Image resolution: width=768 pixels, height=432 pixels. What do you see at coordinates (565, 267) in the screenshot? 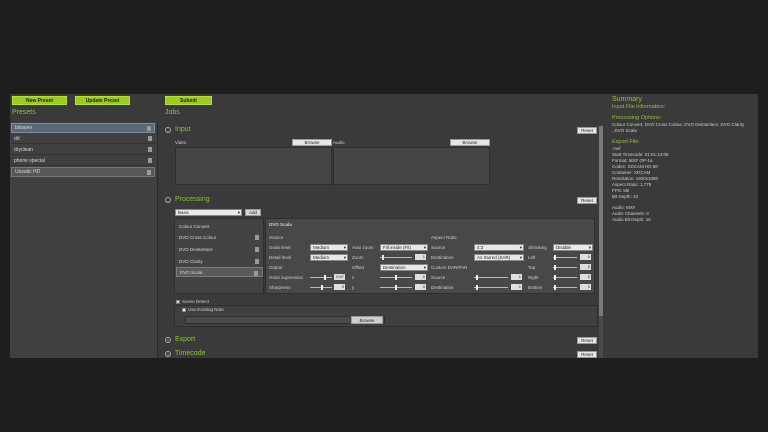
I see `top-slider` at bounding box center [565, 267].